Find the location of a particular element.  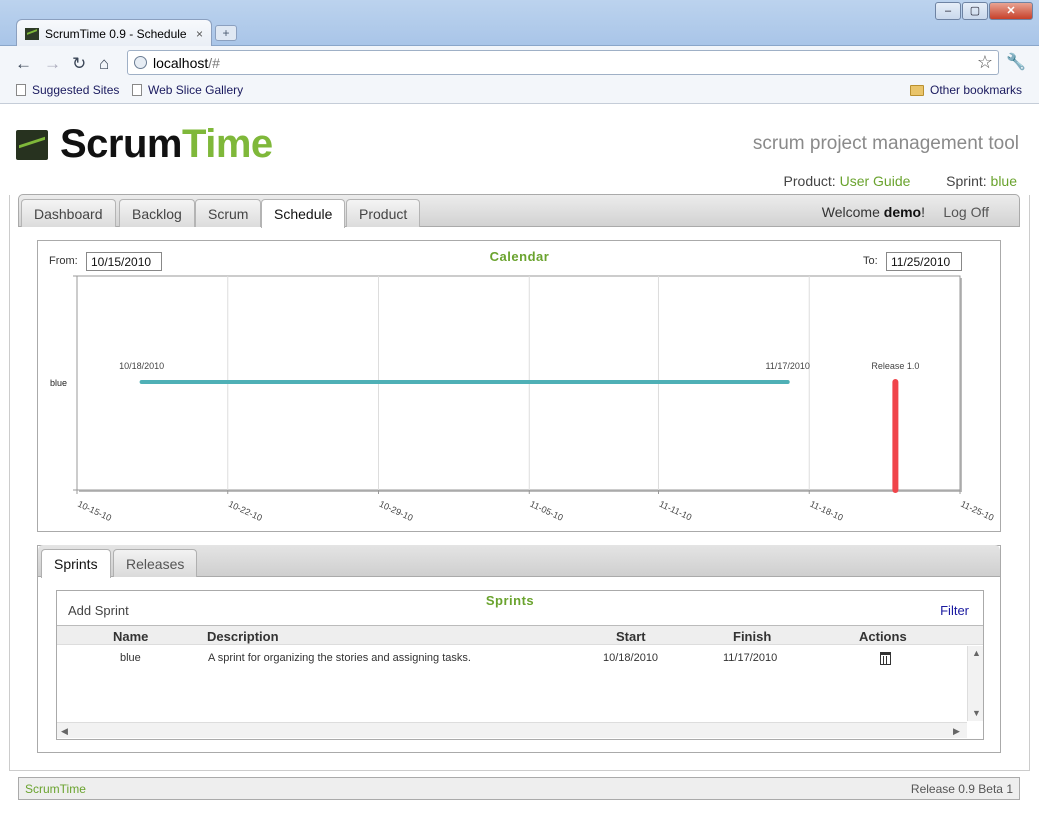

column-header-name: Name is located at coordinates (130, 636).